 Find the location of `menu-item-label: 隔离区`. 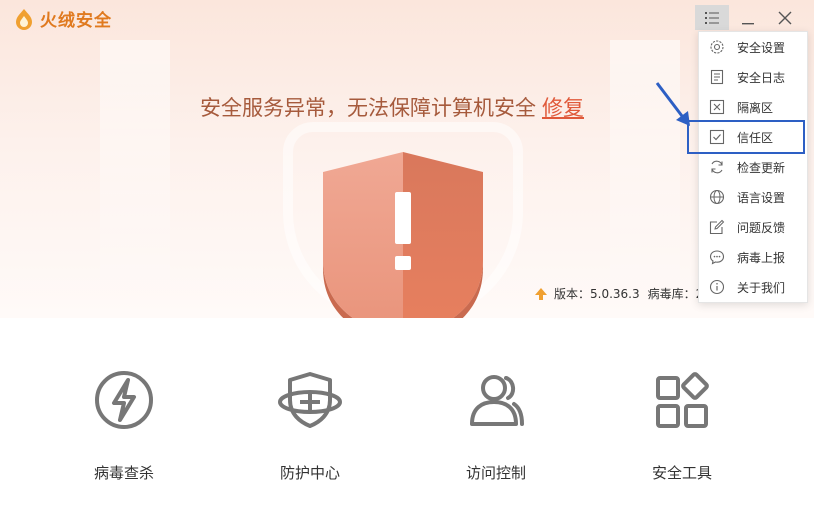

menu-item-label: 隔离区 is located at coordinates (755, 107).